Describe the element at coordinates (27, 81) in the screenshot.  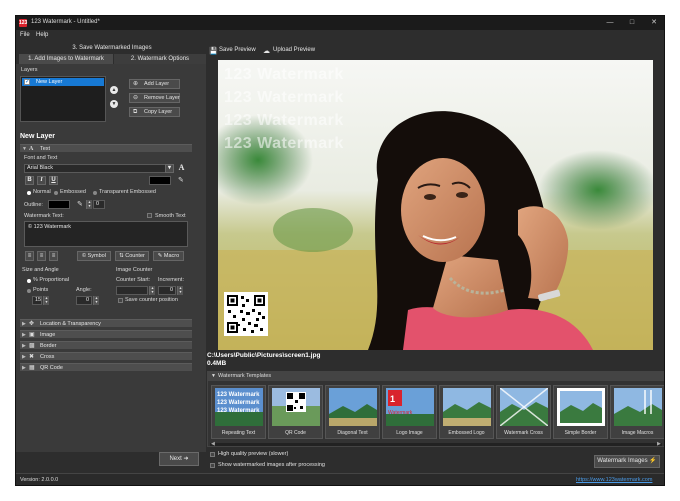
I see `layer-visible-checkbox` at that location.